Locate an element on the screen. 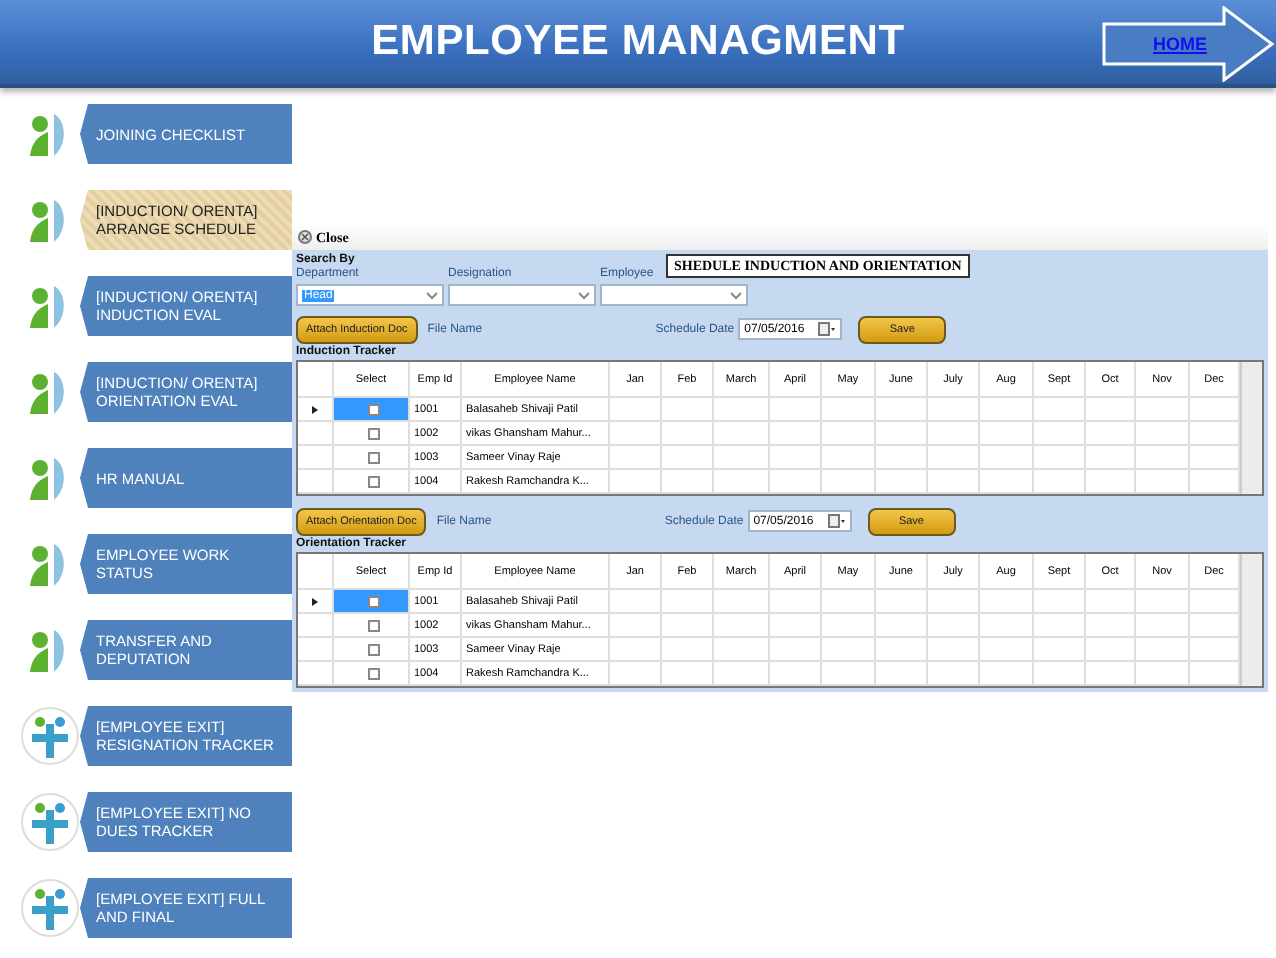 Image resolution: width=1276 pixels, height=958 pixels. home-link: HOME is located at coordinates (1180, 44).